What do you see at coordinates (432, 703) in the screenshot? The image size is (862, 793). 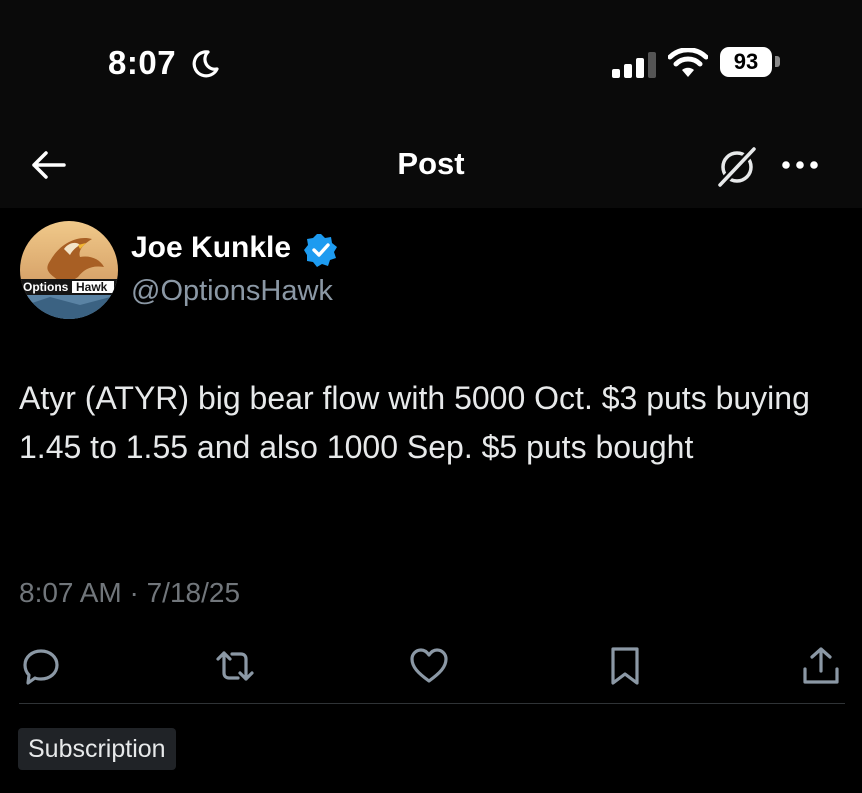 I see `divider` at bounding box center [432, 703].